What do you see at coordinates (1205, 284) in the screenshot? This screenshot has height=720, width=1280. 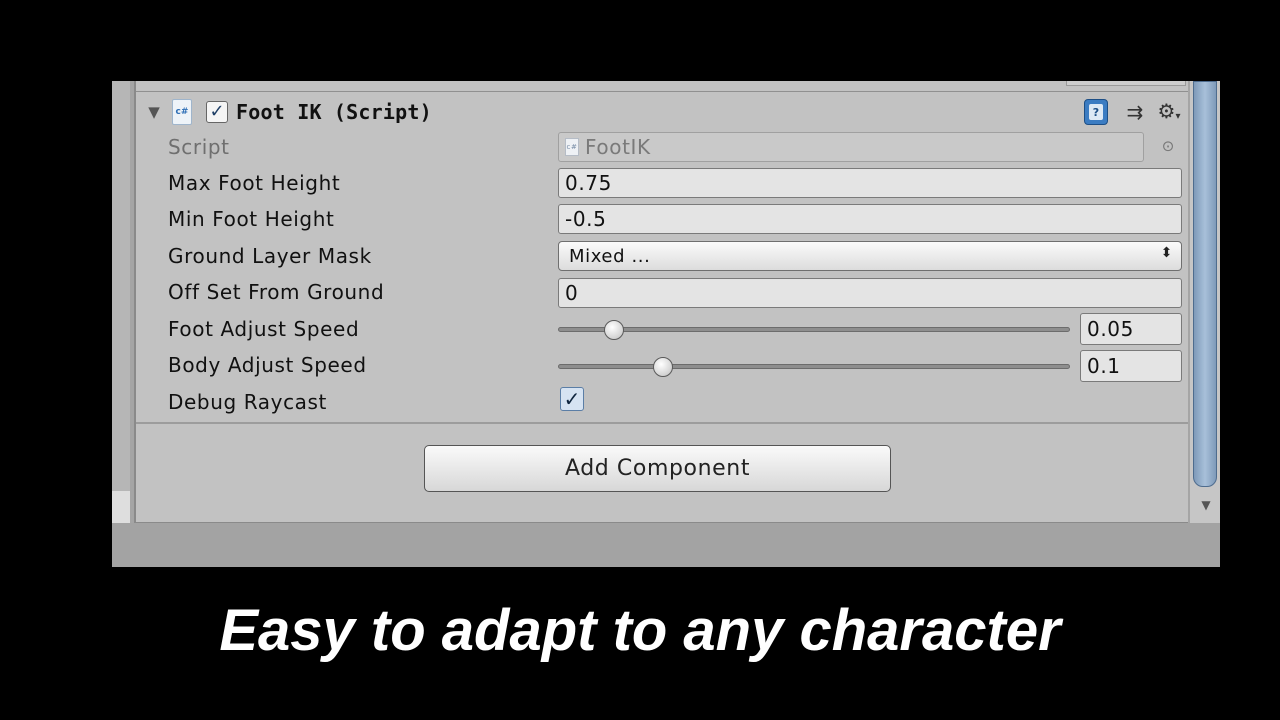 I see `scrollbar-thumb` at bounding box center [1205, 284].